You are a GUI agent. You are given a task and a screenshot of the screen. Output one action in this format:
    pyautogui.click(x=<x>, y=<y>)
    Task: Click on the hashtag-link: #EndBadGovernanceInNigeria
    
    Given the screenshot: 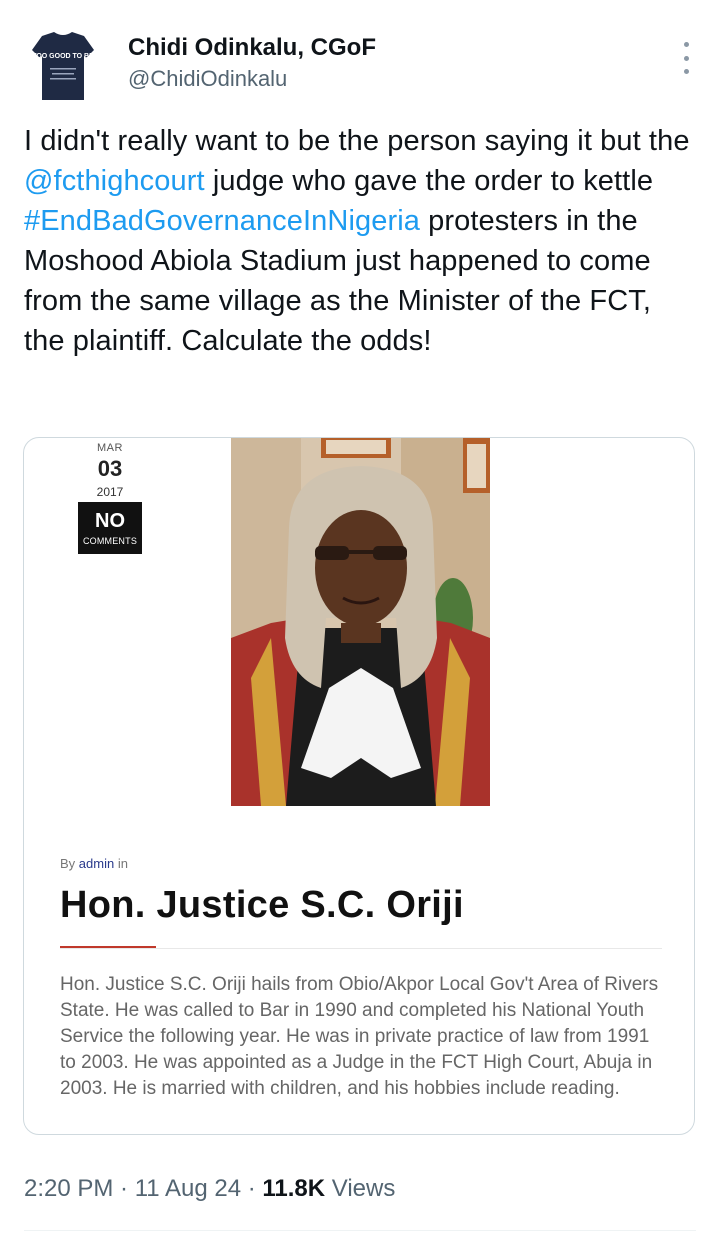 What is the action you would take?
    pyautogui.click(x=222, y=221)
    